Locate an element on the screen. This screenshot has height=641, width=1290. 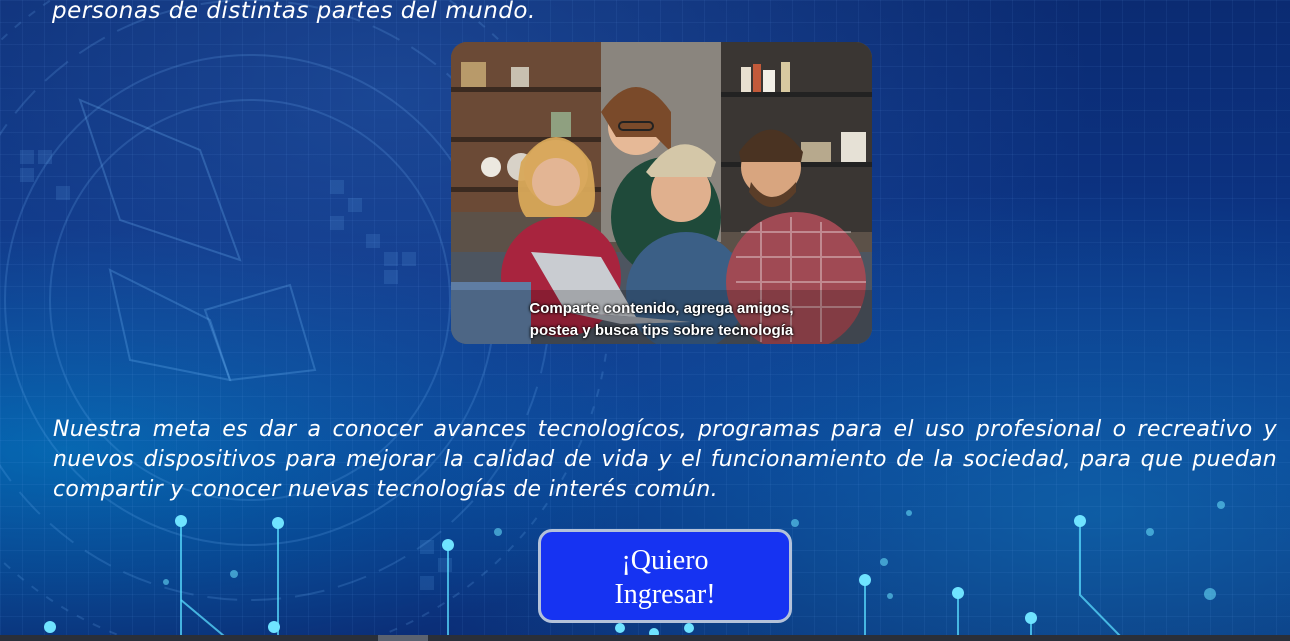
photo-caption-line-1: Comparte contenido, agrega amigos, is located at coordinates (661, 308).